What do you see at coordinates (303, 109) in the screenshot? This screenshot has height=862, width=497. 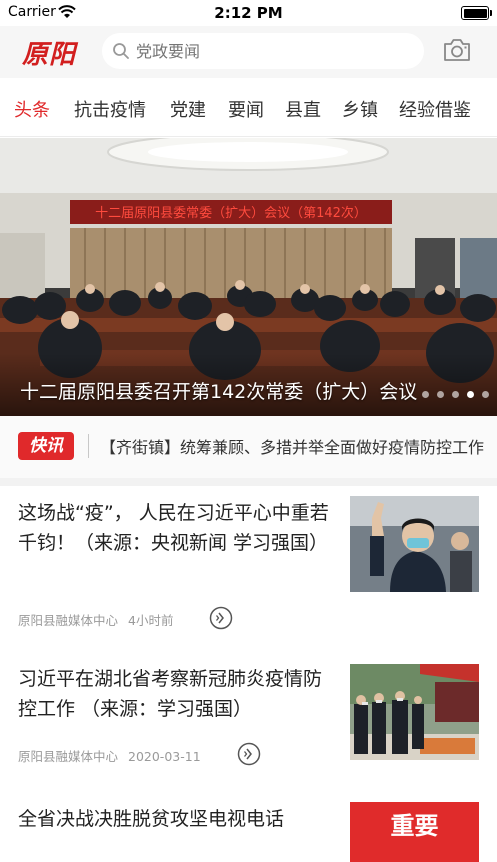 I see `tab-county-dept: 县直` at bounding box center [303, 109].